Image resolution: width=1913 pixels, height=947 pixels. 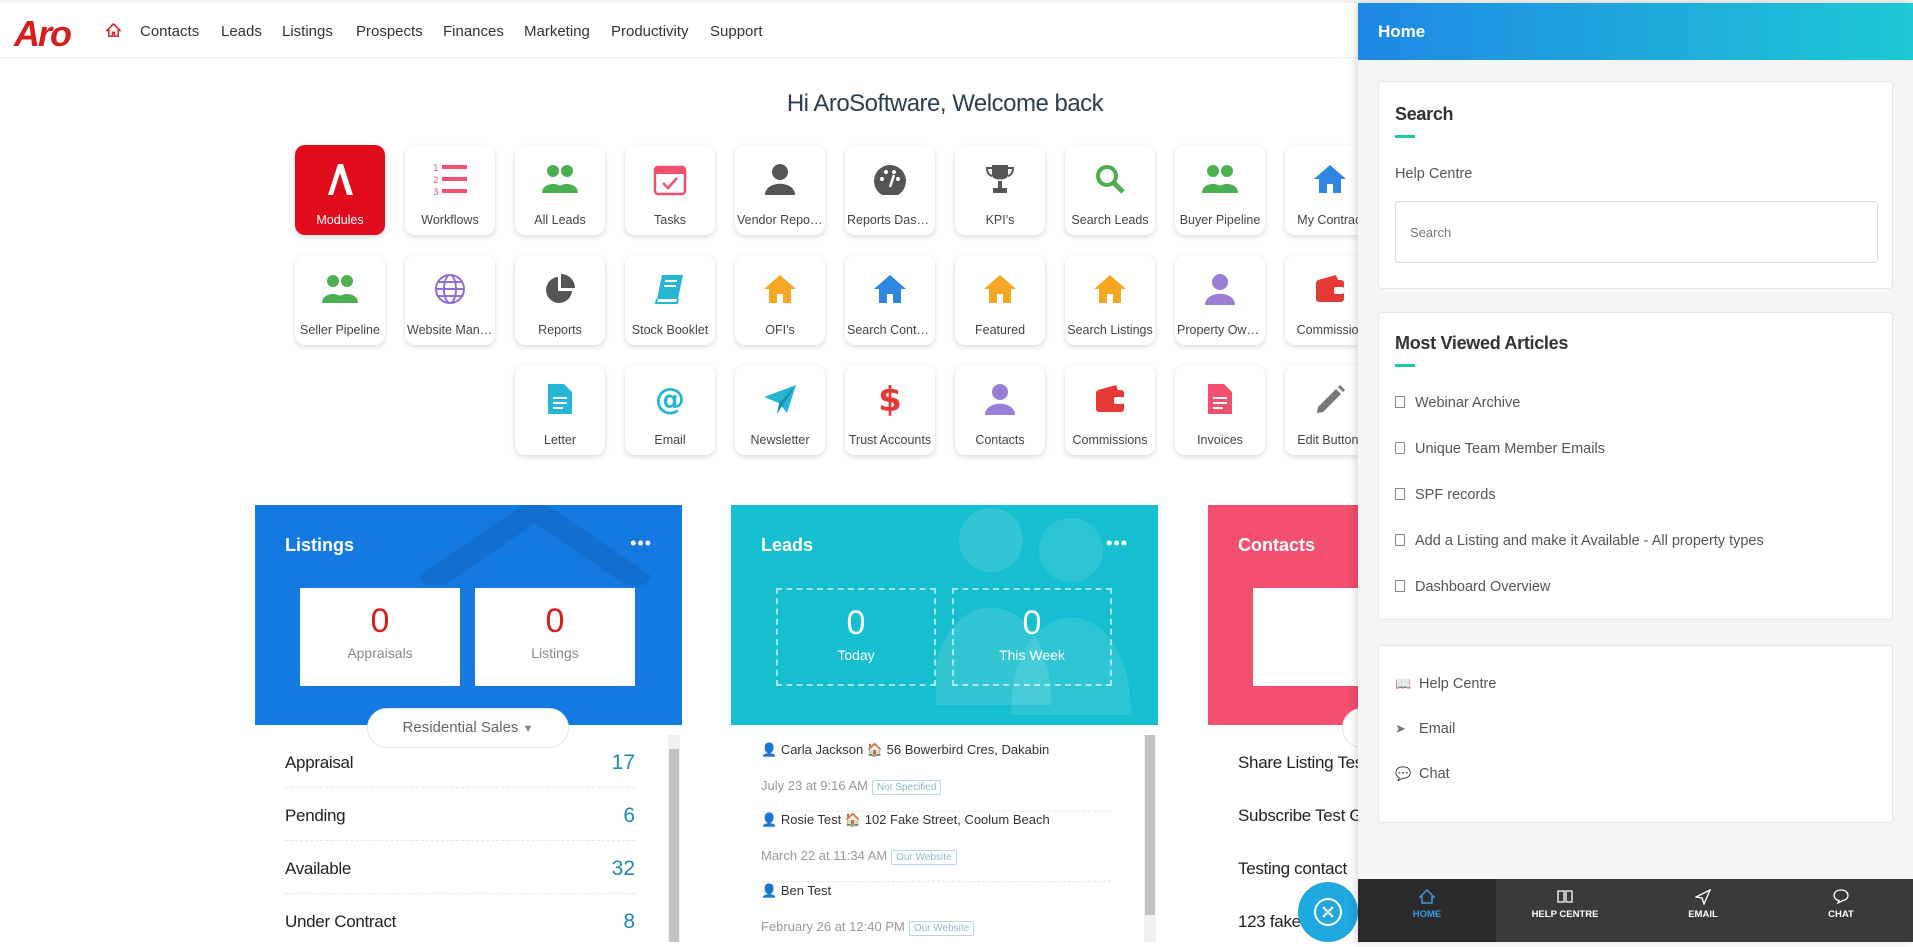 I want to click on tile-label: Seller Pipeline, so click(x=340, y=330).